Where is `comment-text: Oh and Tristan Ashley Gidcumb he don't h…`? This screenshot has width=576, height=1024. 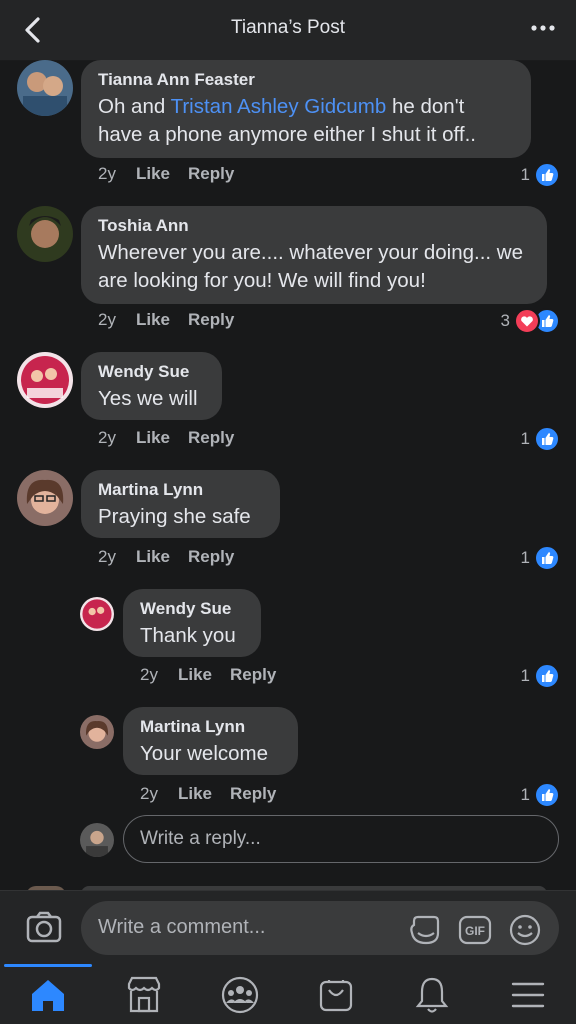
comment-text: Oh and Tristan Ashley Gidcumb he don't h… is located at coordinates (306, 121).